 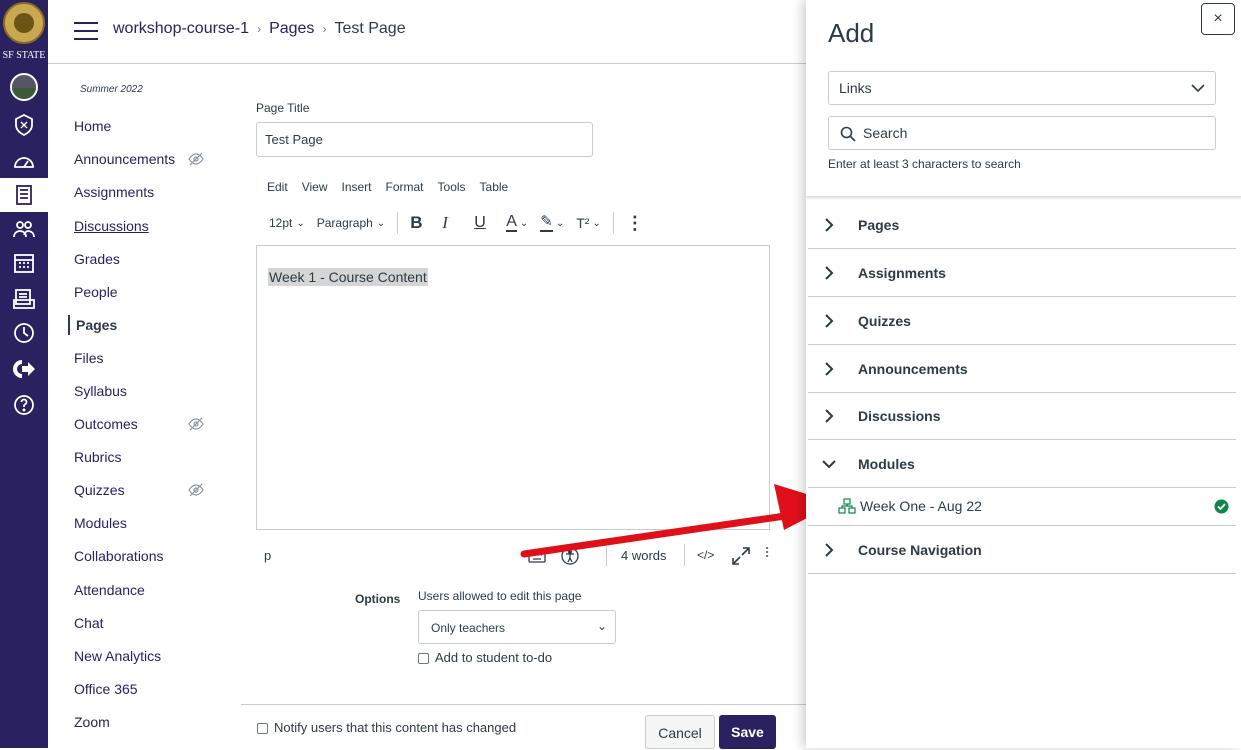 What do you see at coordinates (125, 159) in the screenshot?
I see `nav-label: Announcements` at bounding box center [125, 159].